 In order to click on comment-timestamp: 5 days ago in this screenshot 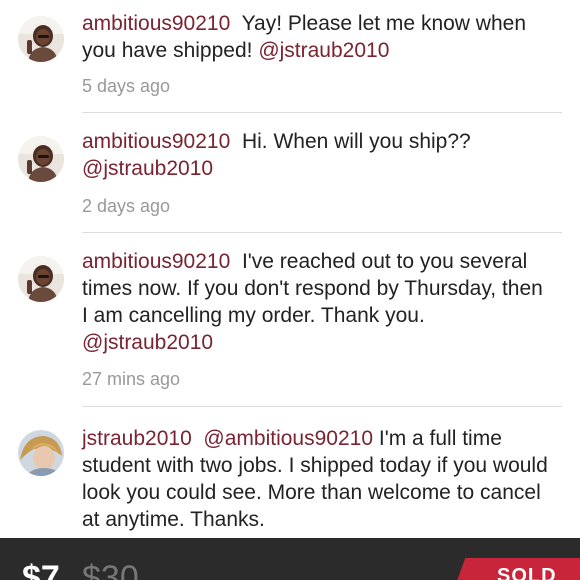, I will do `click(126, 86)`.